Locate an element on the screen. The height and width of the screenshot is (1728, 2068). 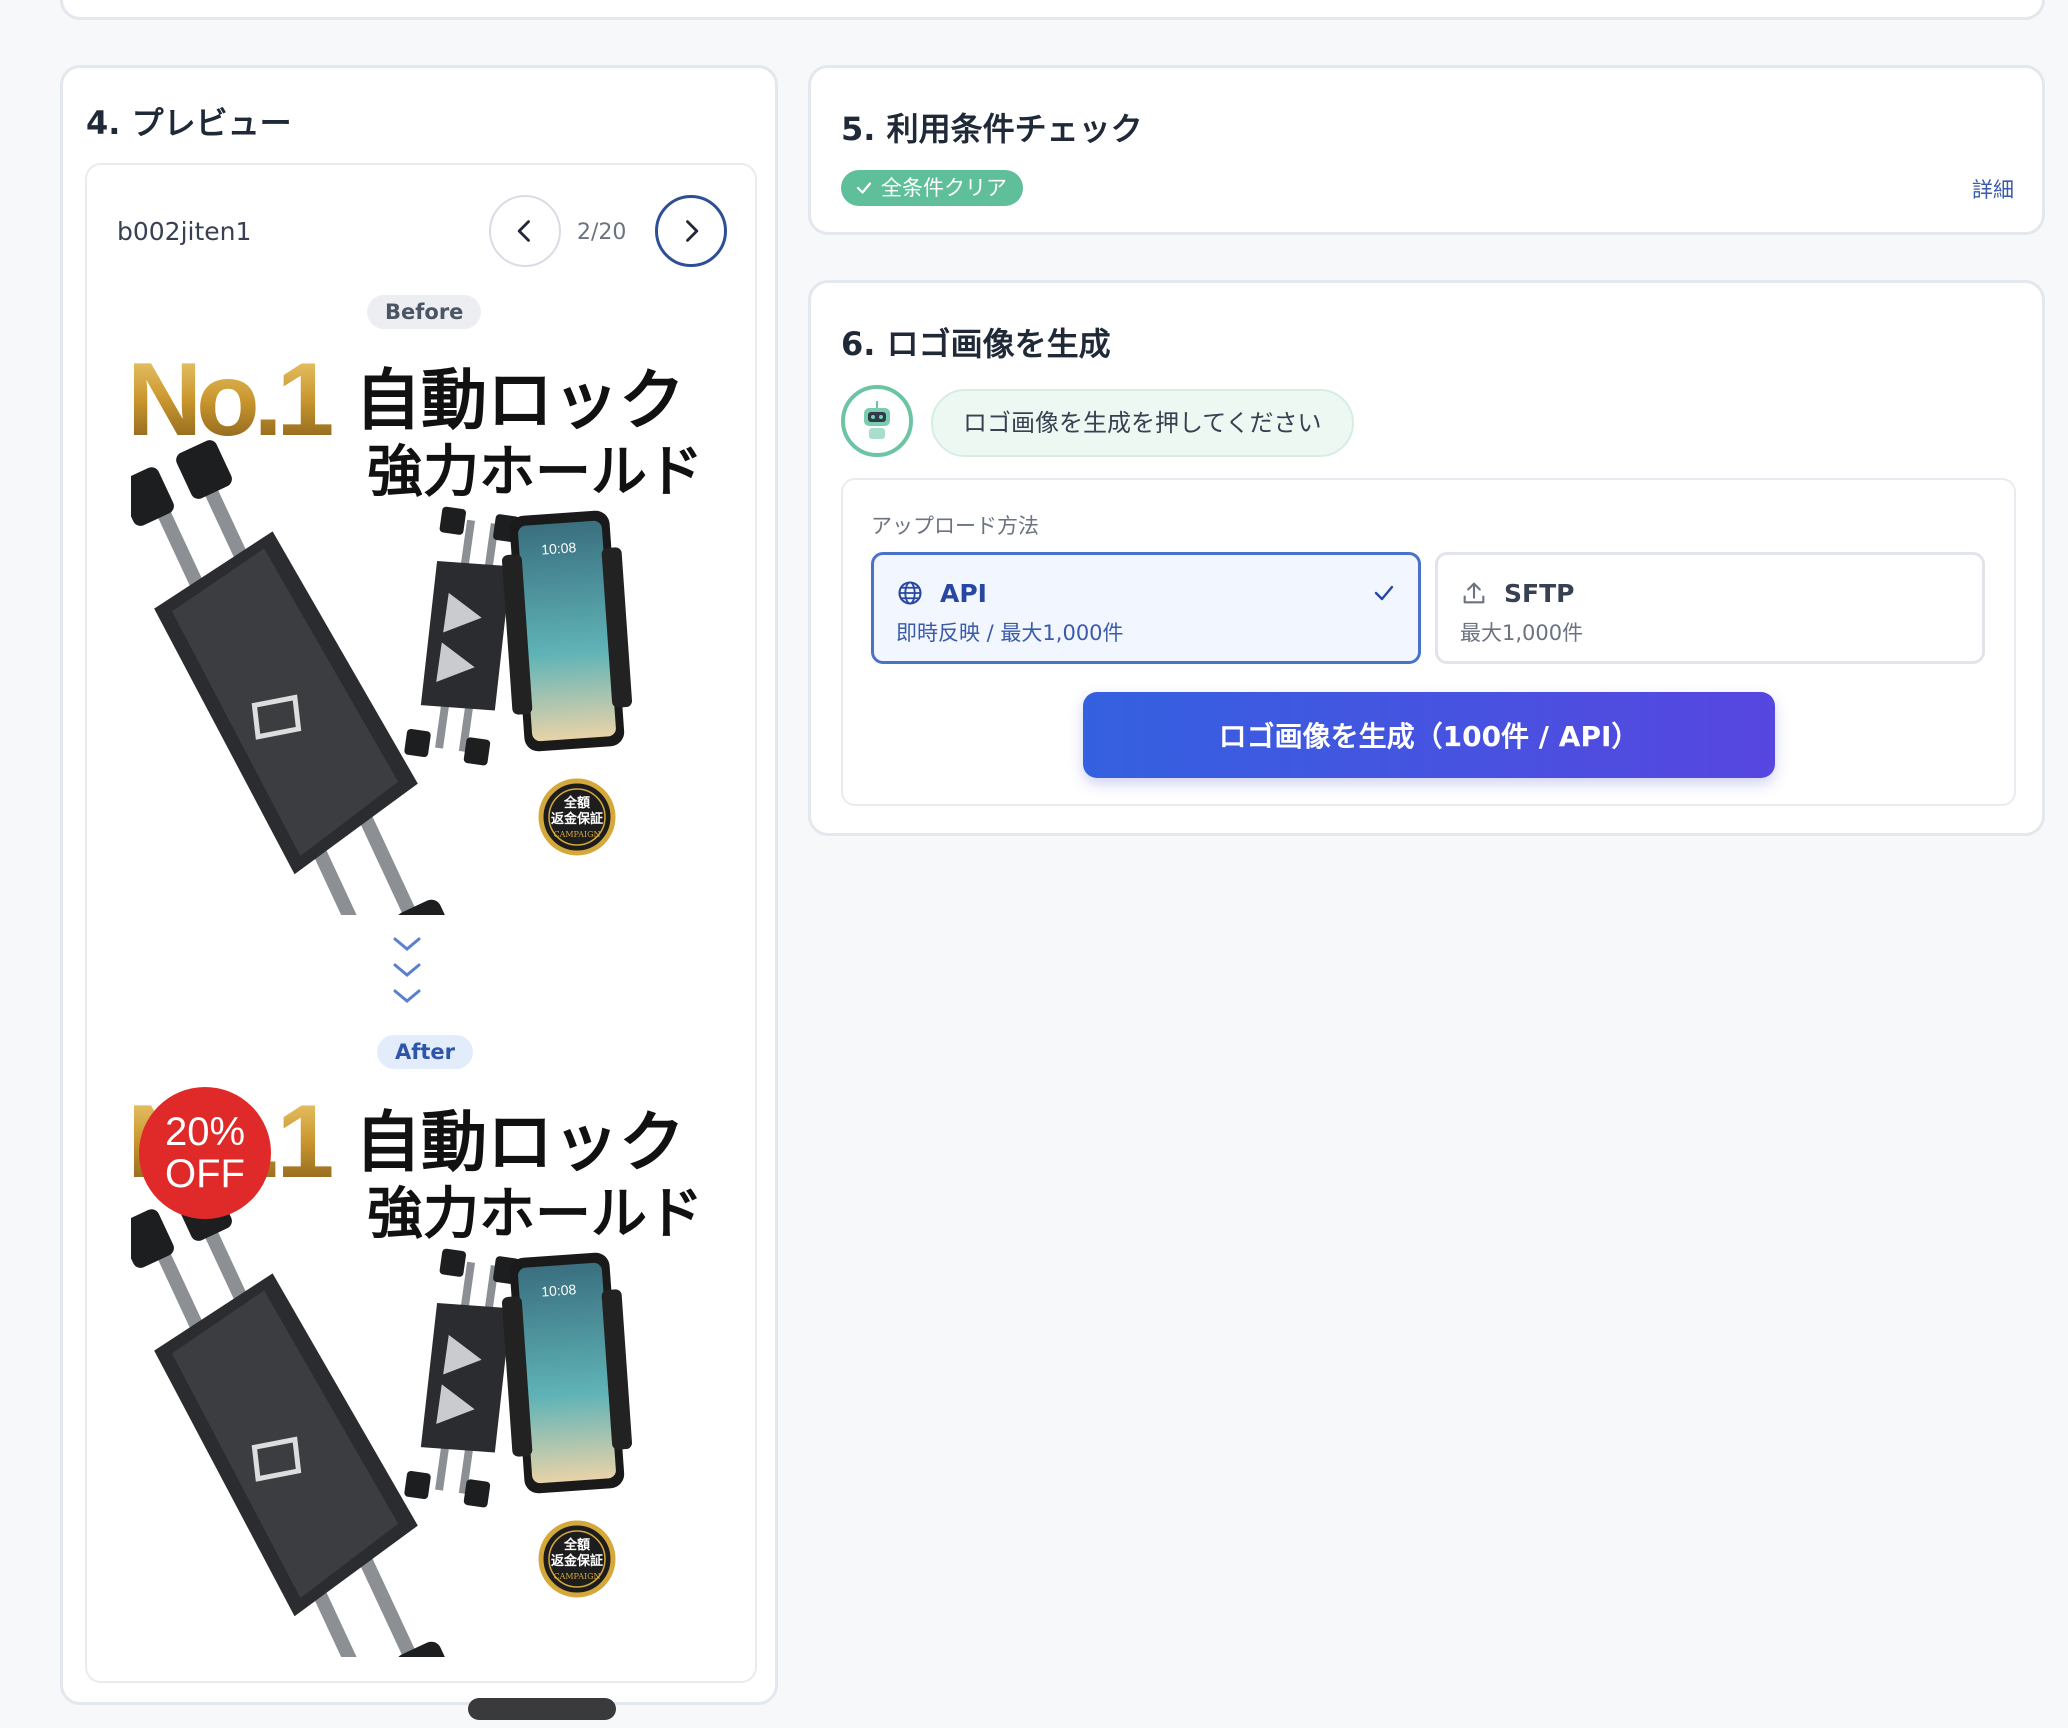
assistant-message: ロゴ画像を生成を押してください is located at coordinates (1142, 423).